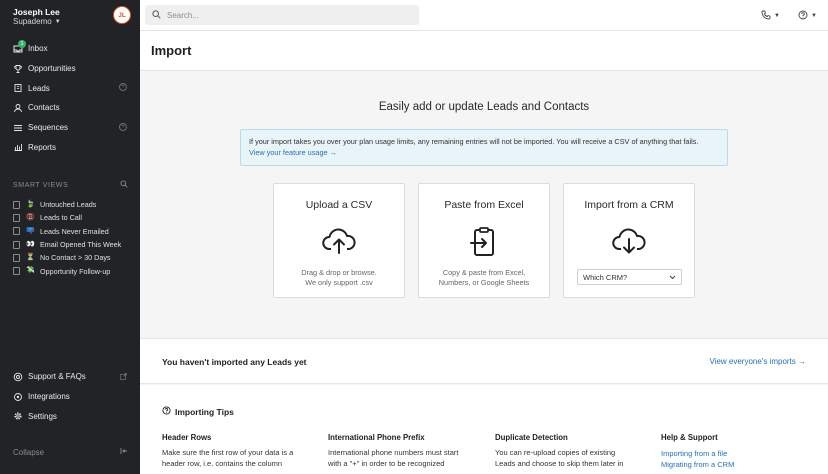 This screenshot has height=474, width=828. What do you see at coordinates (124, 452) in the screenshot?
I see `collapse-icon` at bounding box center [124, 452].